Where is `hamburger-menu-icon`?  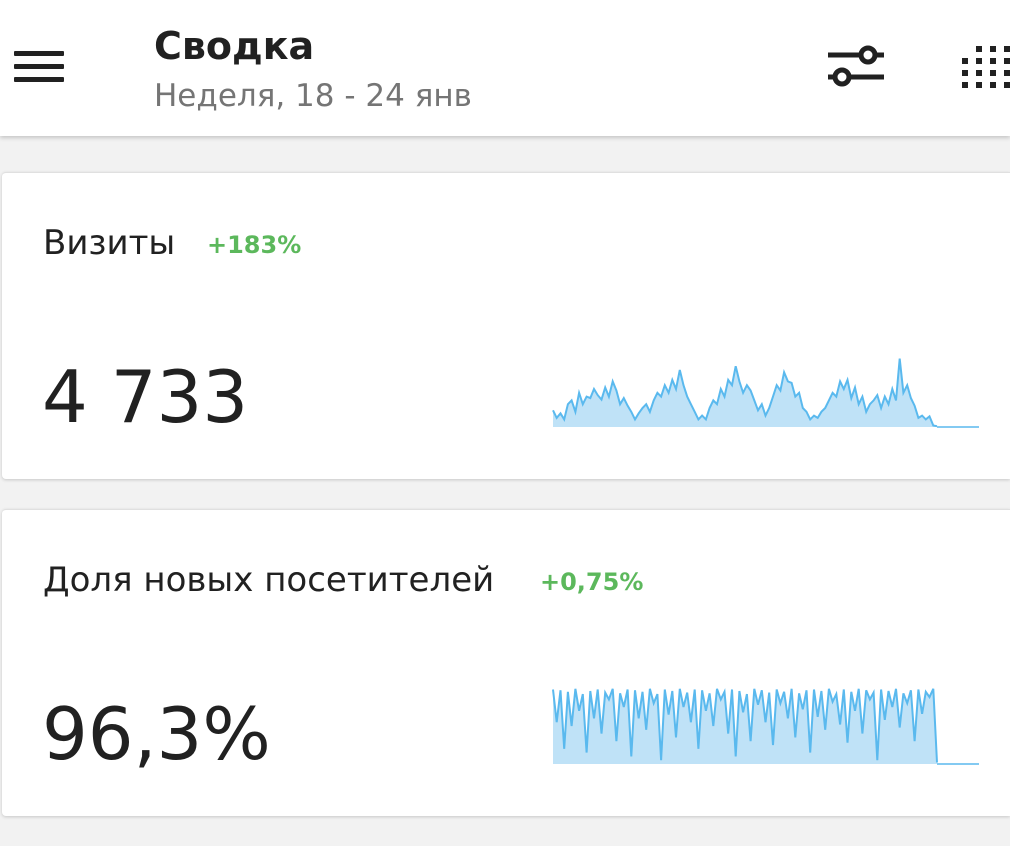
hamburger-menu-icon is located at coordinates (41, 66).